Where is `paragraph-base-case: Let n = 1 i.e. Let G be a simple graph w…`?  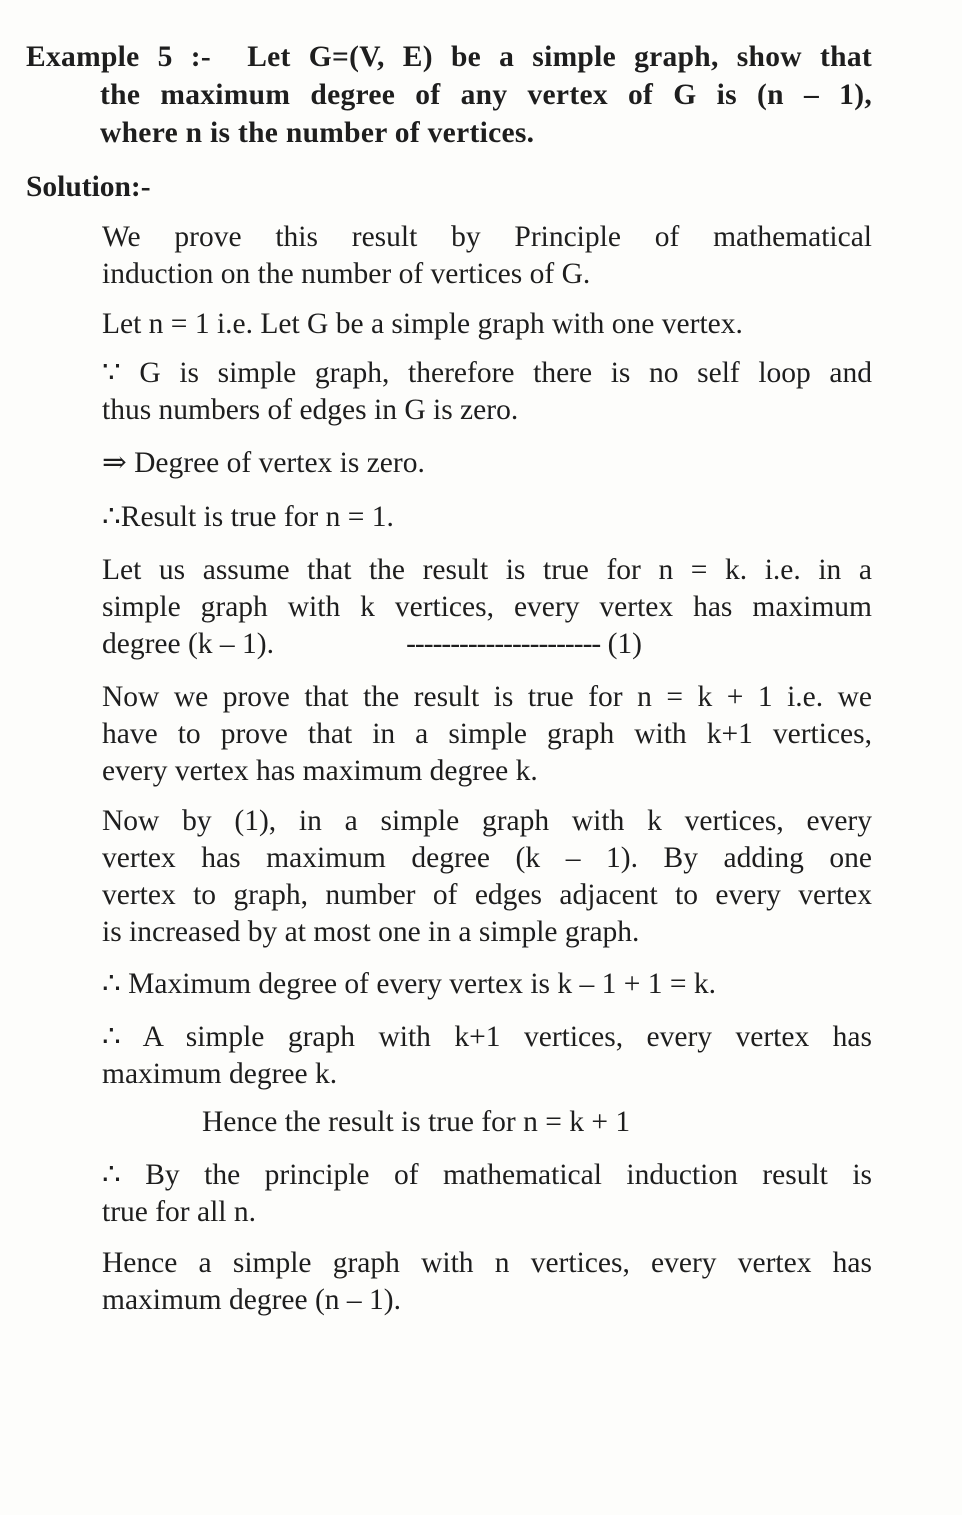
paragraph-base-case: Let n = 1 i.e. Let G be a simple graph w… is located at coordinates (422, 324).